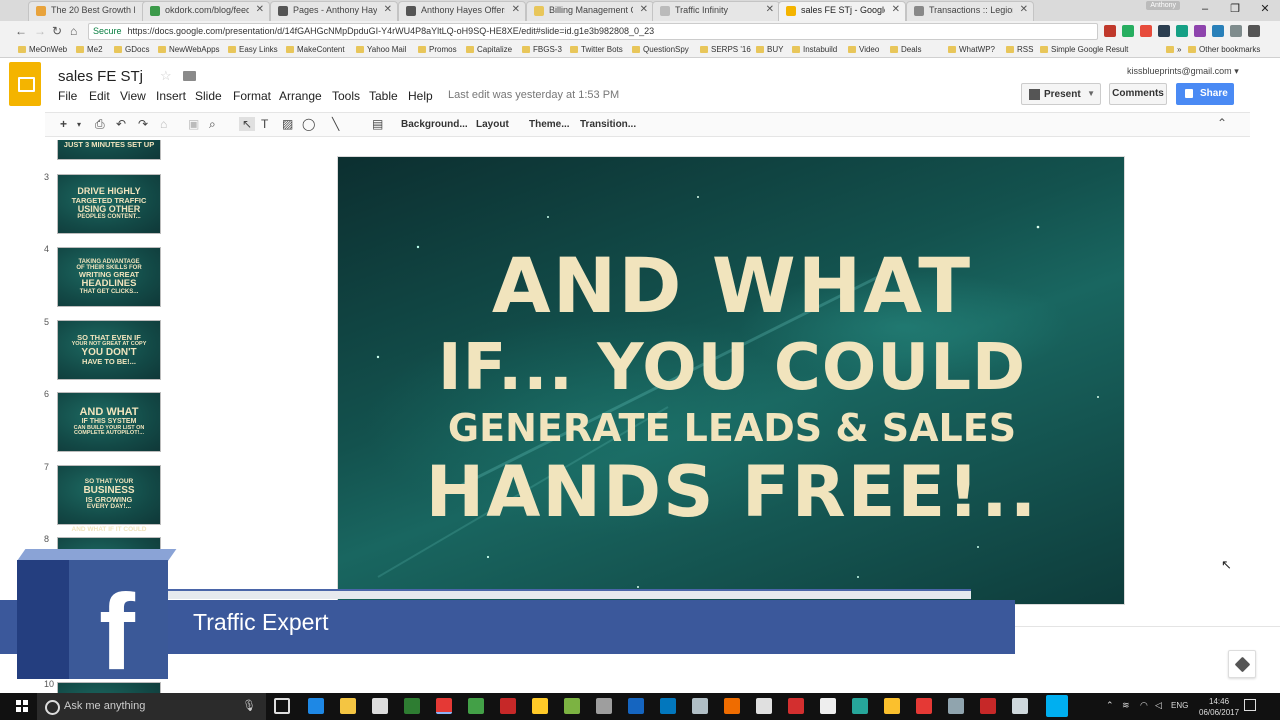 Image resolution: width=1280 pixels, height=720 pixels. What do you see at coordinates (189, 49) in the screenshot?
I see `bookmark-item: NewWebApps` at bounding box center [189, 49].